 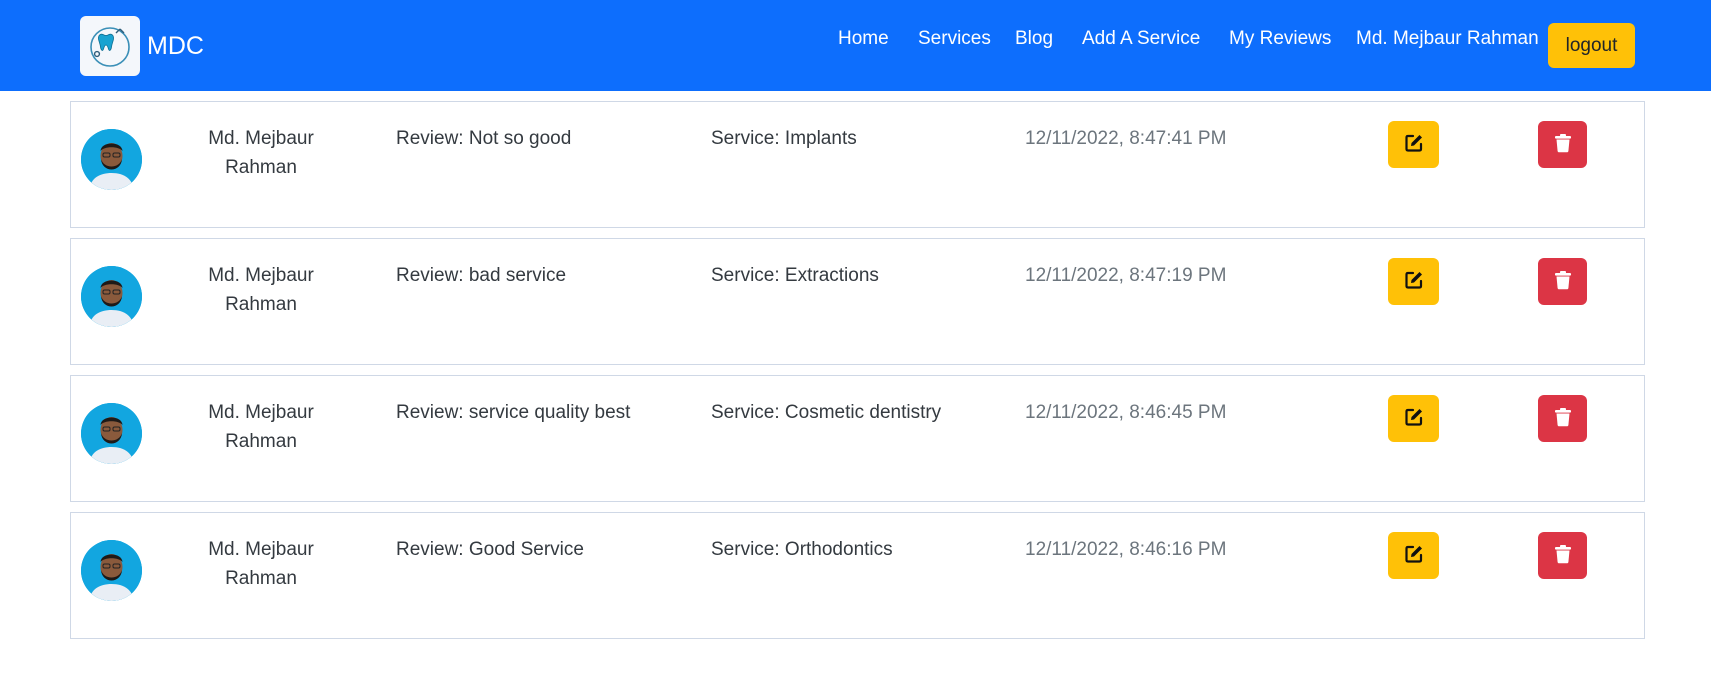 I want to click on review-text: Review: service quality best, so click(x=513, y=412).